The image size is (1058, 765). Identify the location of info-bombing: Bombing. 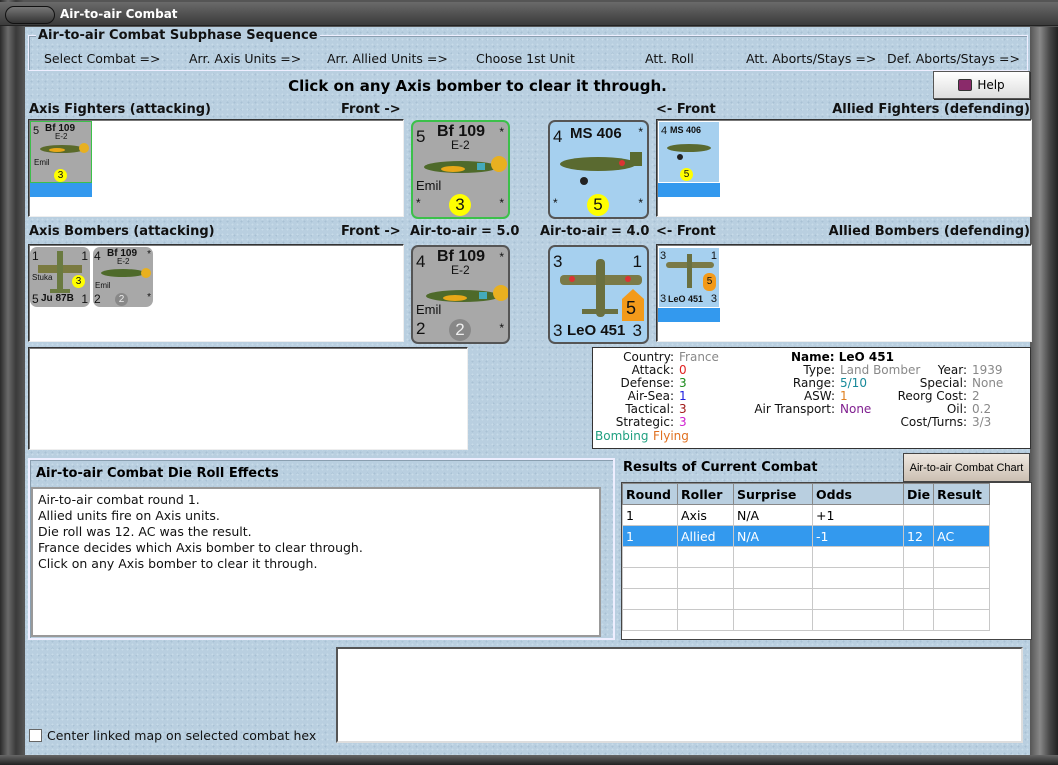
(622, 436).